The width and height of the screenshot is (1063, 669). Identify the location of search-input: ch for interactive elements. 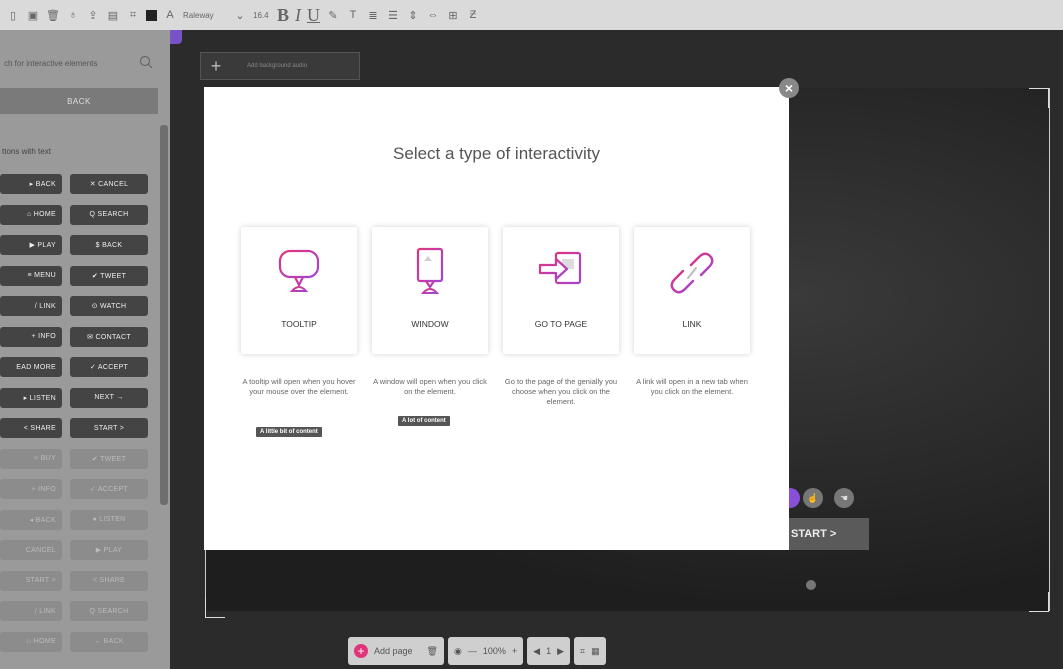
(79, 63).